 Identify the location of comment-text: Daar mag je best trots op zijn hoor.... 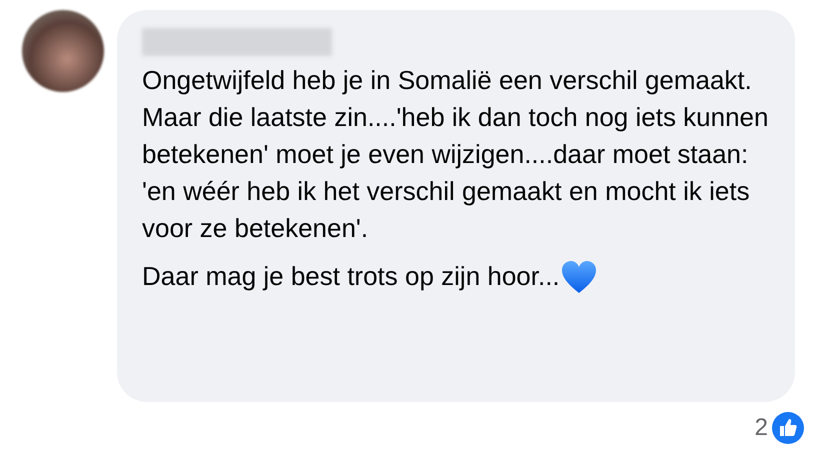
(351, 276).